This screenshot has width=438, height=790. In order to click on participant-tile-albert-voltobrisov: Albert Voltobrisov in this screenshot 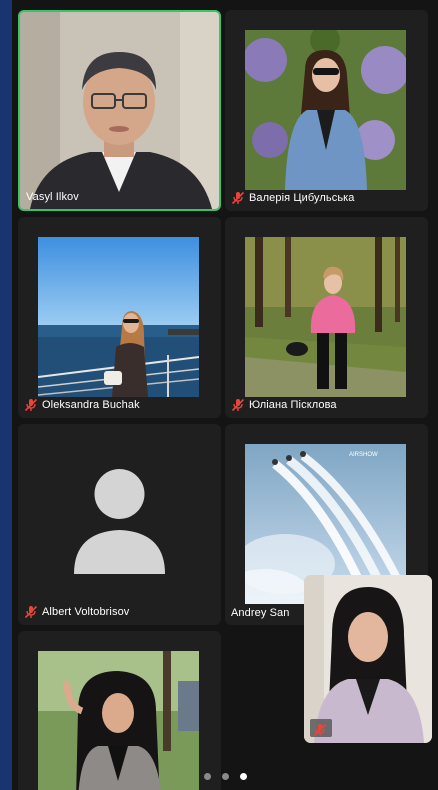, I will do `click(119, 524)`.